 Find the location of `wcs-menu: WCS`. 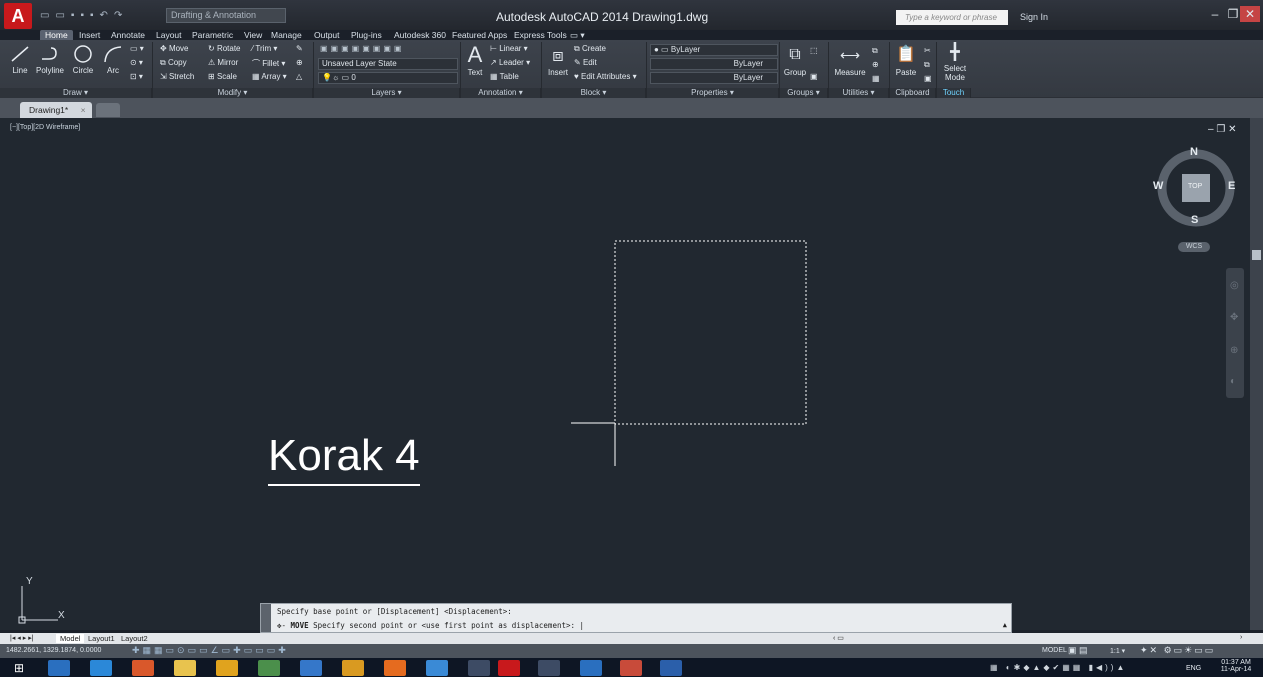

wcs-menu: WCS is located at coordinates (1194, 247).